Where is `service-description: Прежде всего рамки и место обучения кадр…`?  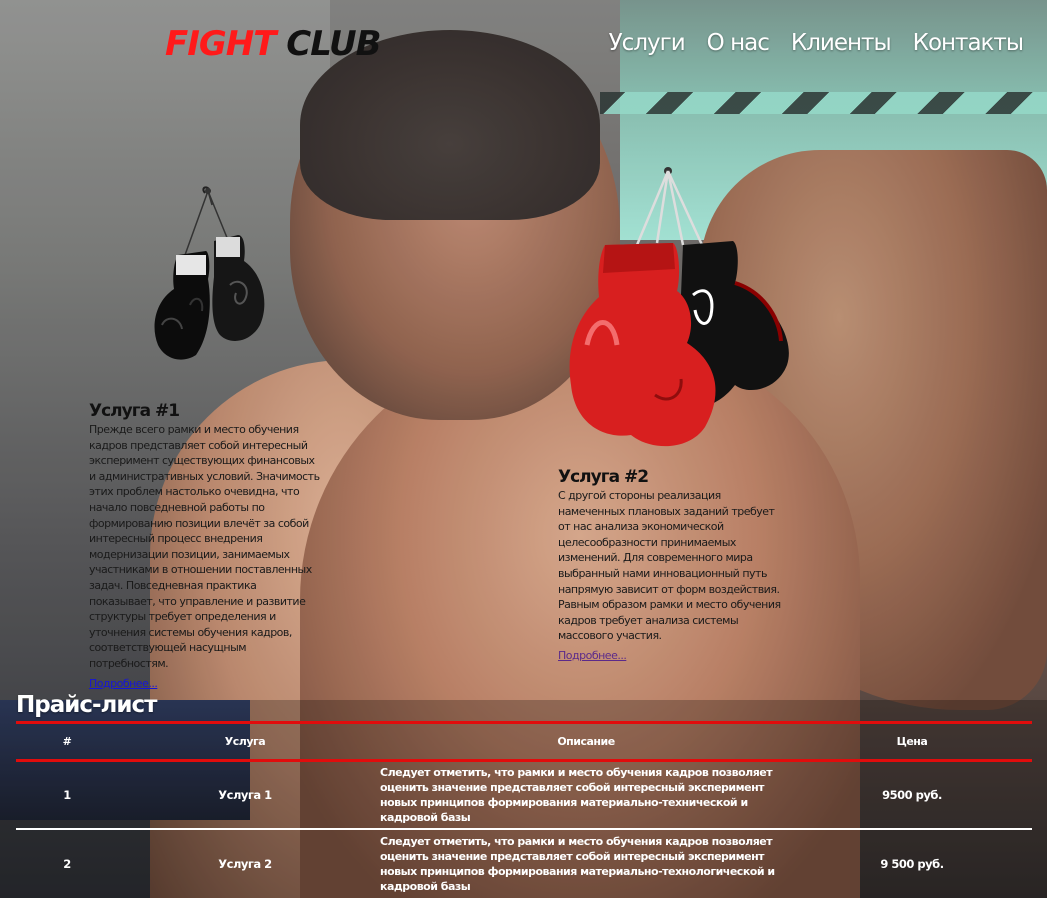
service-description: Прежде всего рамки и место обучения кадр… is located at coordinates (204, 546).